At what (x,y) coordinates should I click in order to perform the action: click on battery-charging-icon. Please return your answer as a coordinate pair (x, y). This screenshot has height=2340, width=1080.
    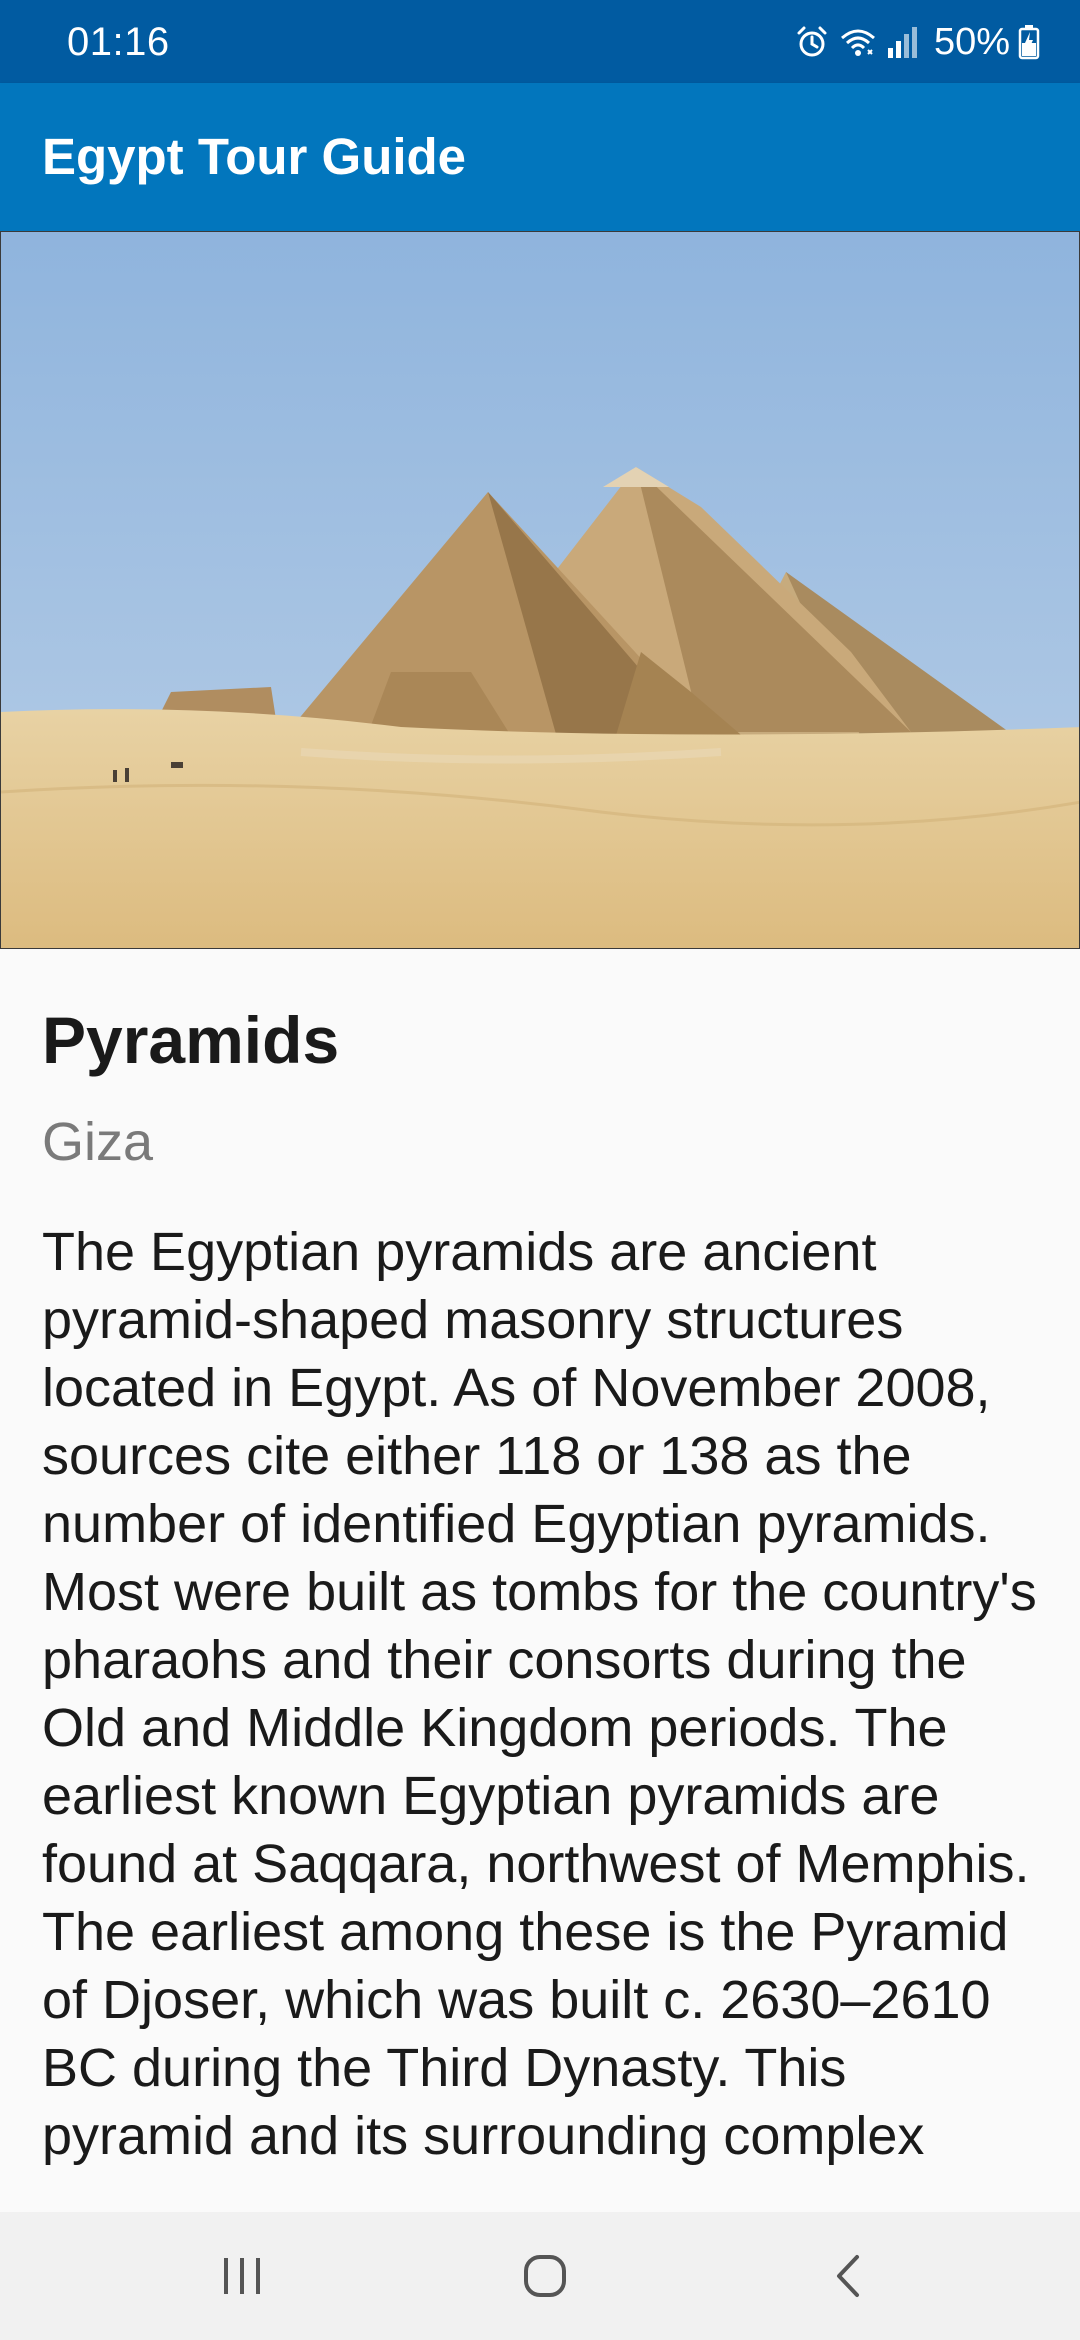
    Looking at the image, I should click on (1029, 42).